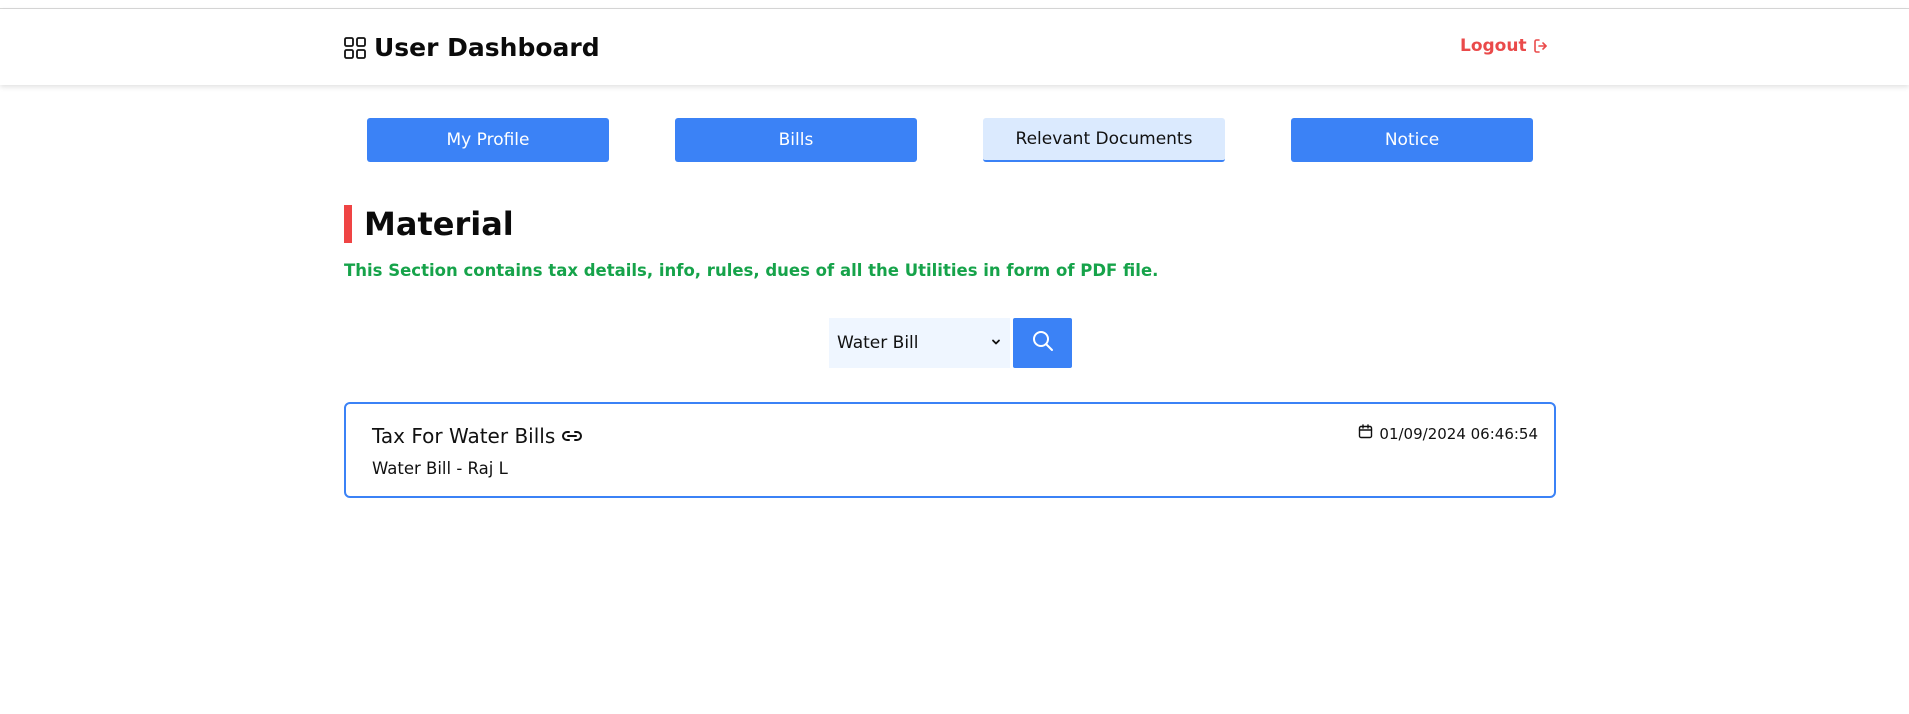 Image resolution: width=1909 pixels, height=714 pixels. Describe the element at coordinates (954, 47) in the screenshot. I see `top-navbar: User Dashboard Logout` at that location.